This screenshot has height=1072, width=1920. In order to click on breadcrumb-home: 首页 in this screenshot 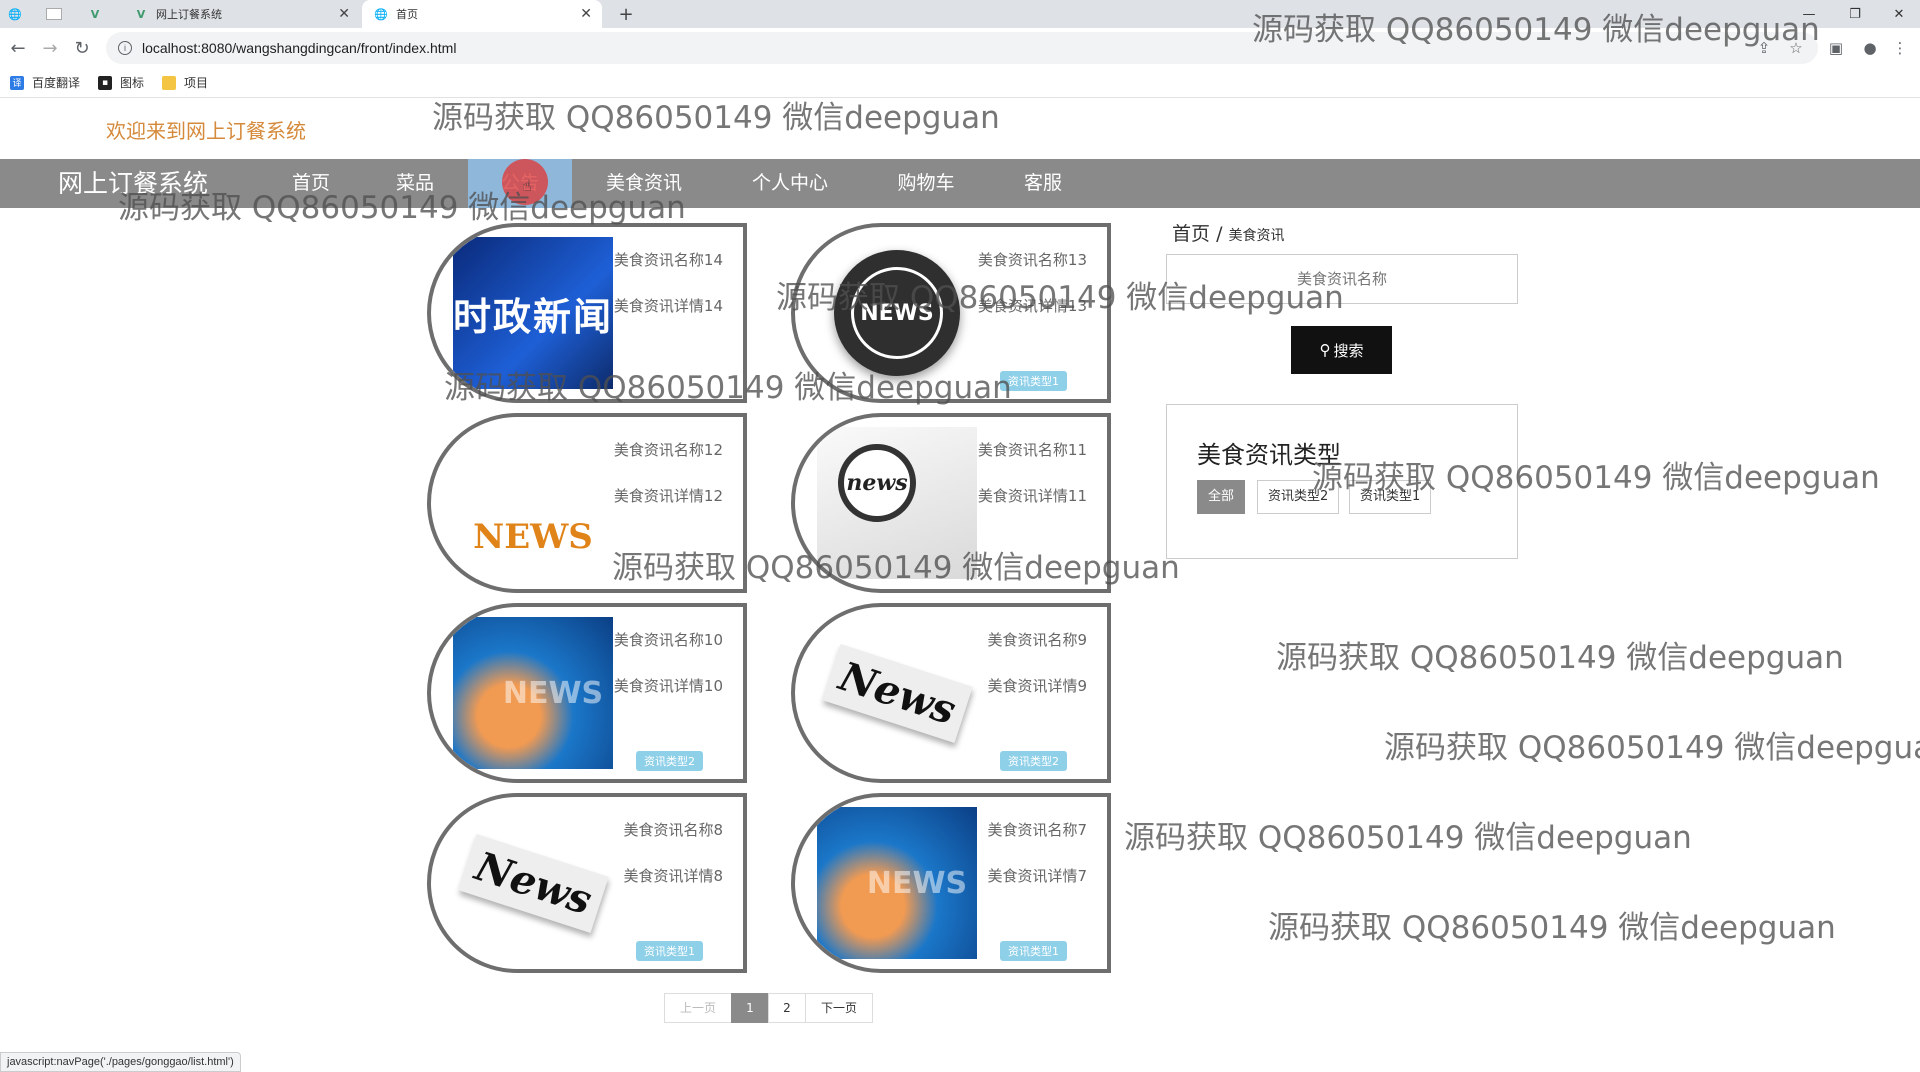, I will do `click(1191, 234)`.